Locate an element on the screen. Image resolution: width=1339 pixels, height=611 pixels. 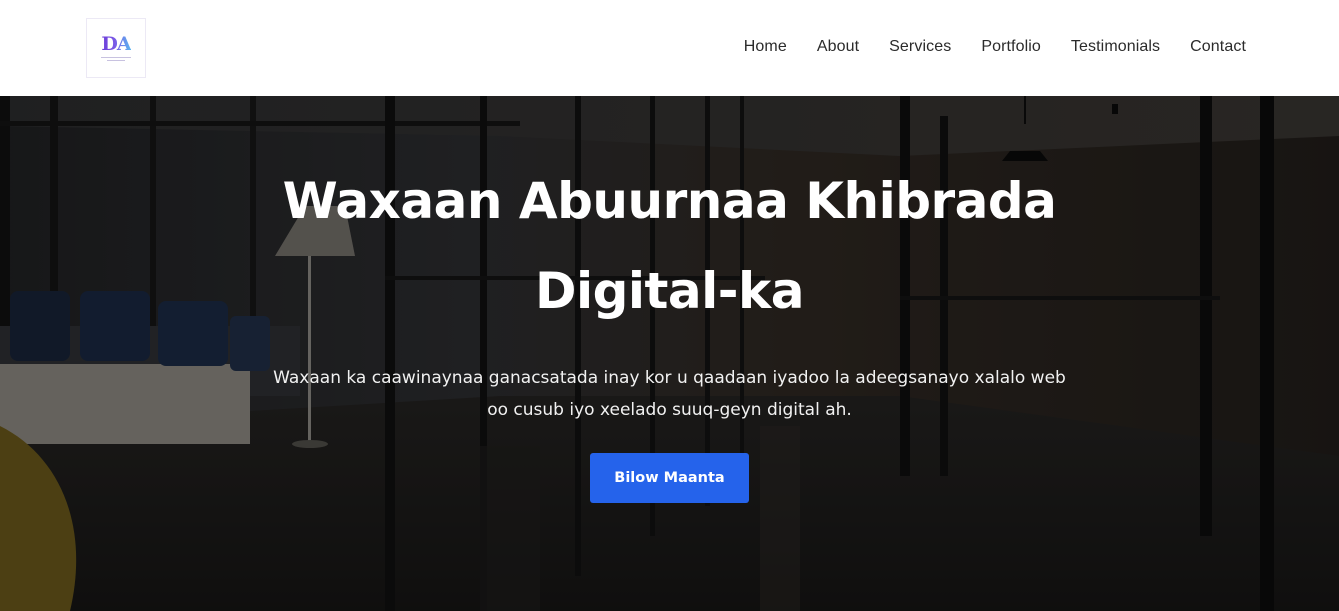
nav-about-link: About is located at coordinates (838, 47).